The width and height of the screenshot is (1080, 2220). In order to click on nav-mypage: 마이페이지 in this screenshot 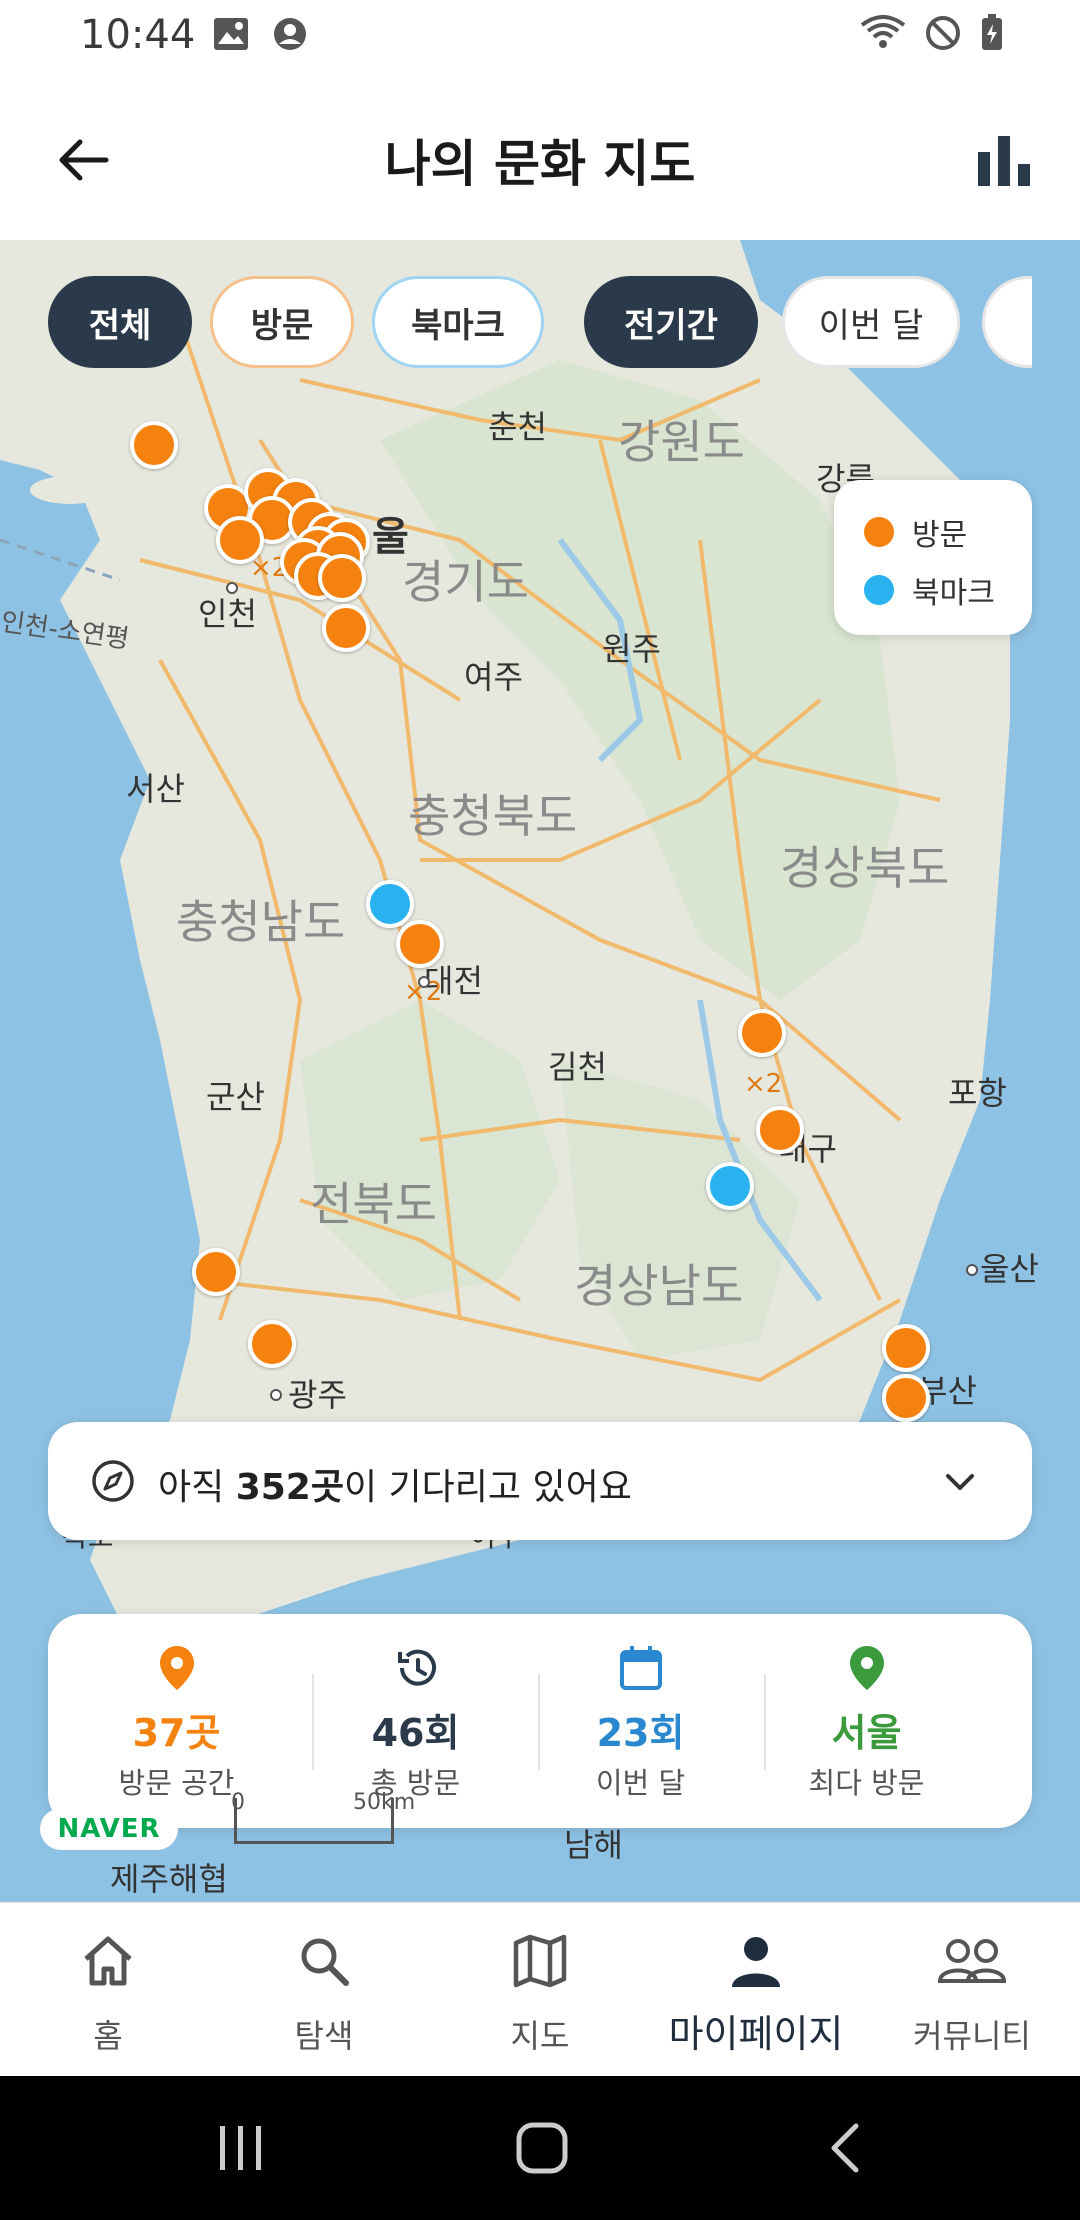, I will do `click(756, 1990)`.